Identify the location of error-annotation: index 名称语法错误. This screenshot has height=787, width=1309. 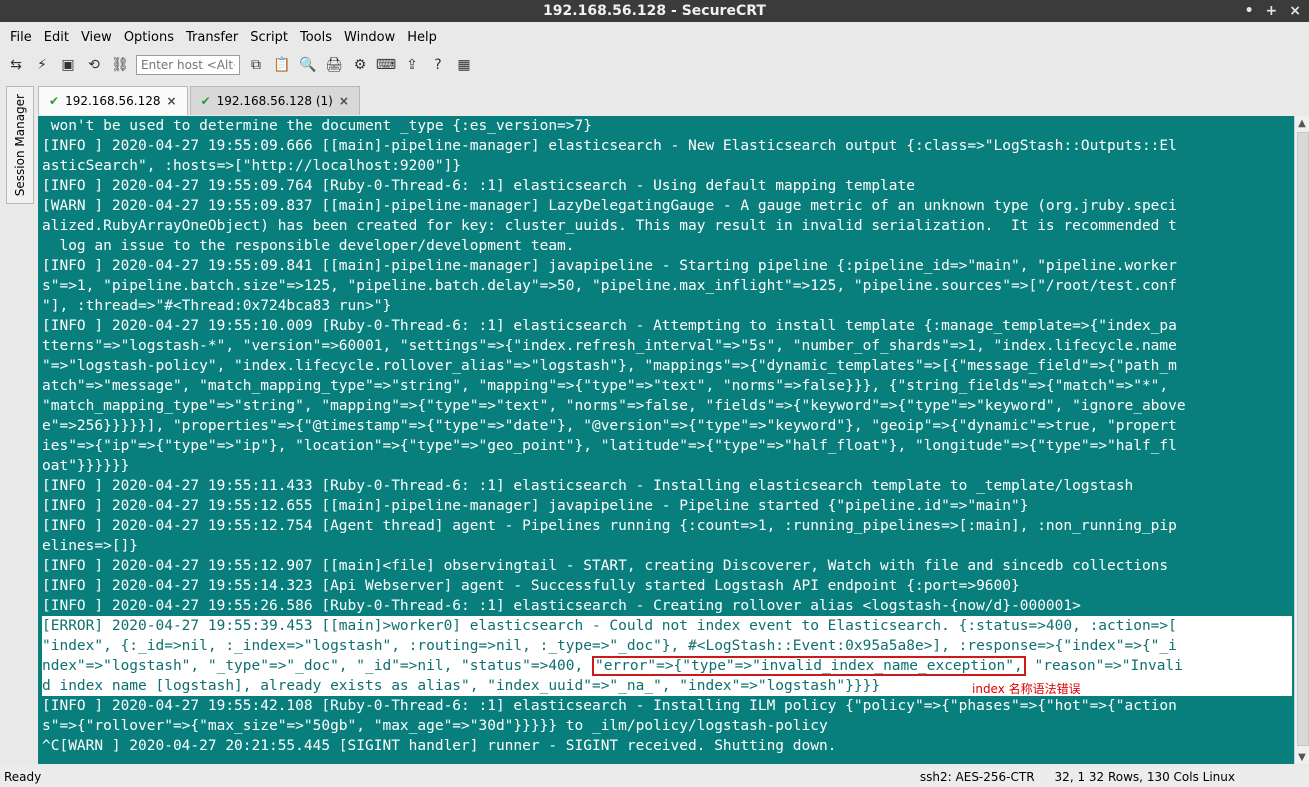
(1026, 689).